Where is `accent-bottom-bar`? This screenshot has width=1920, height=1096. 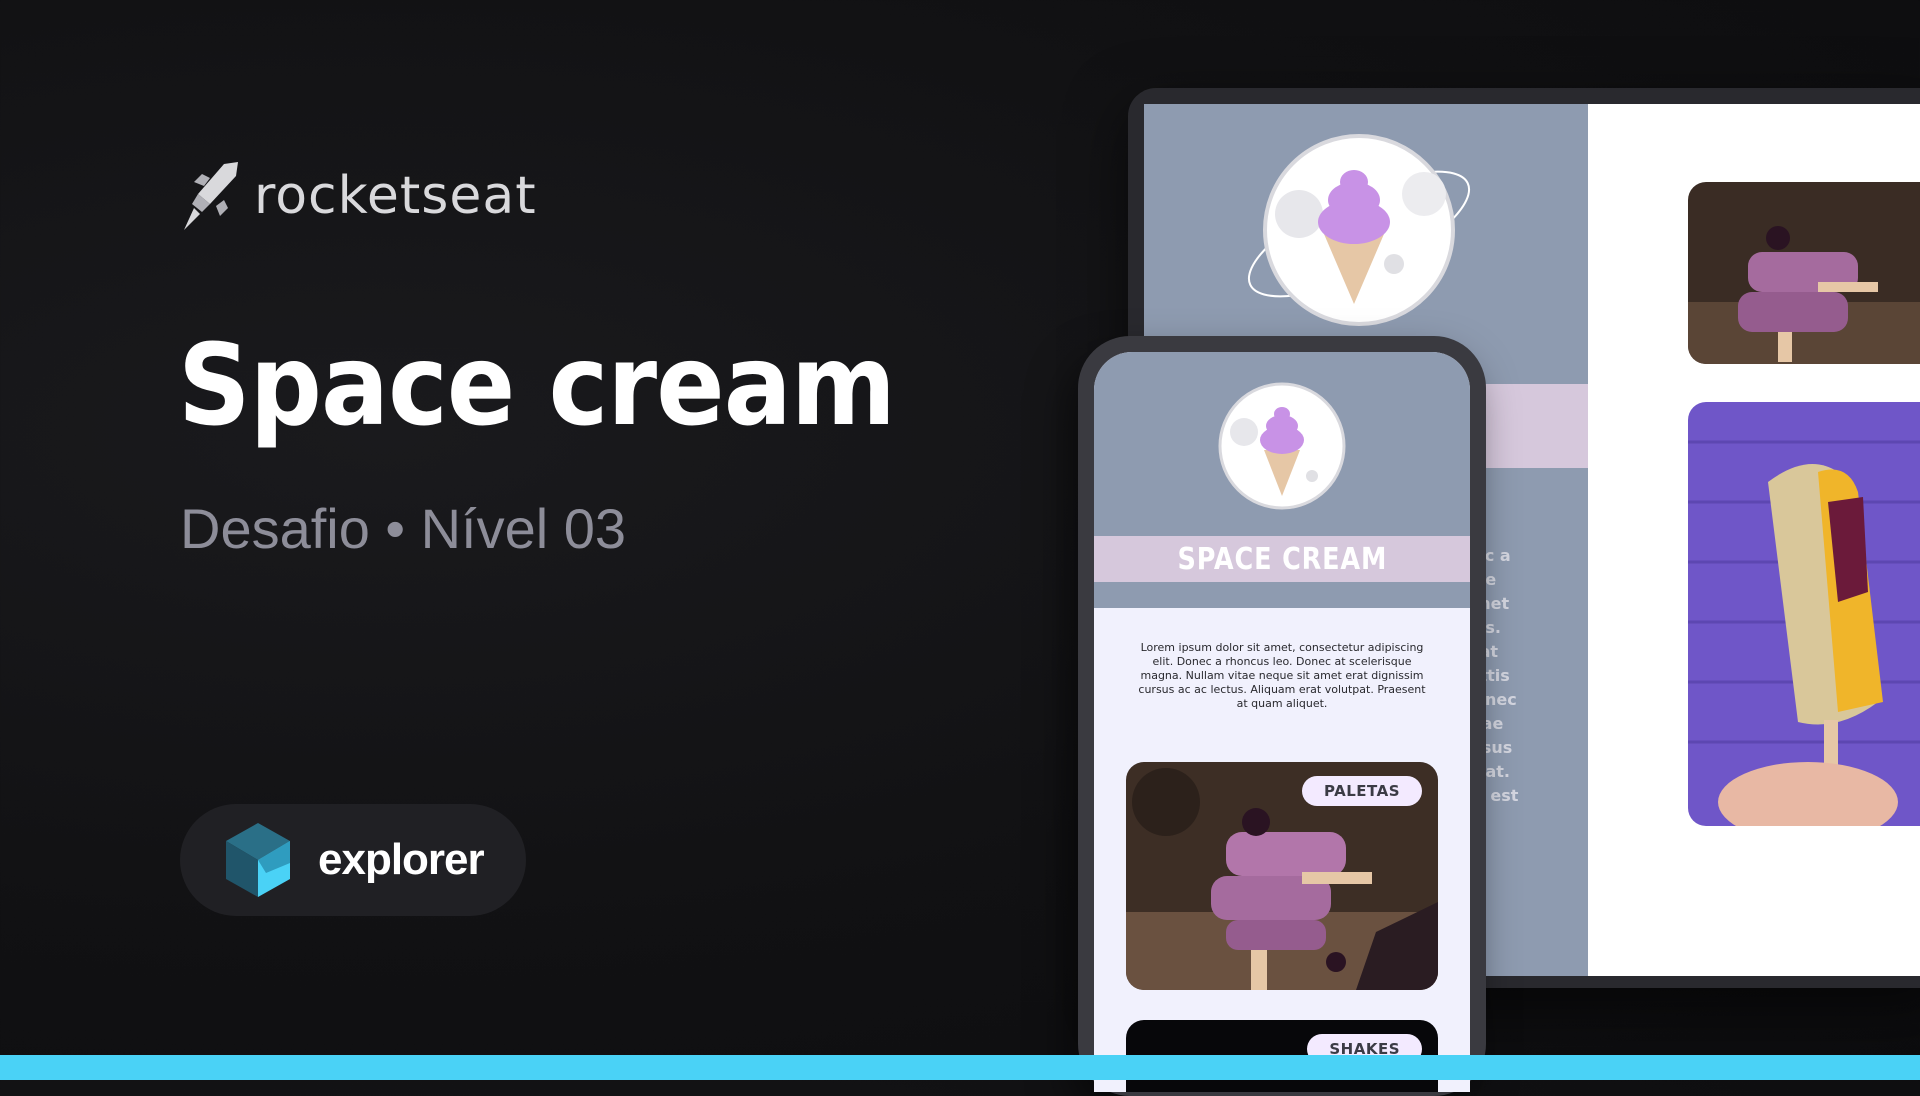 accent-bottom-bar is located at coordinates (960, 1067).